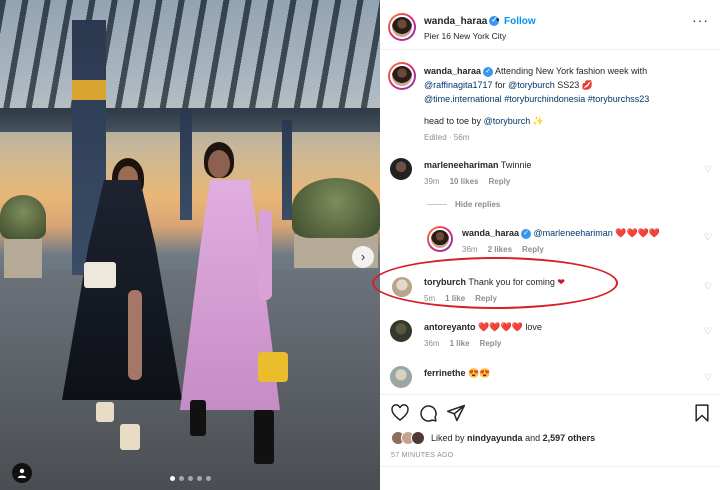  I want to click on hashtag-link: #toryburchindonesia, so click(544, 99).